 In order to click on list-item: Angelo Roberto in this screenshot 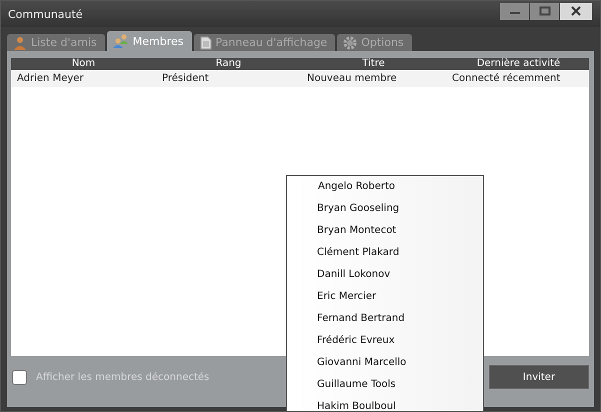, I will do `click(385, 188)`.